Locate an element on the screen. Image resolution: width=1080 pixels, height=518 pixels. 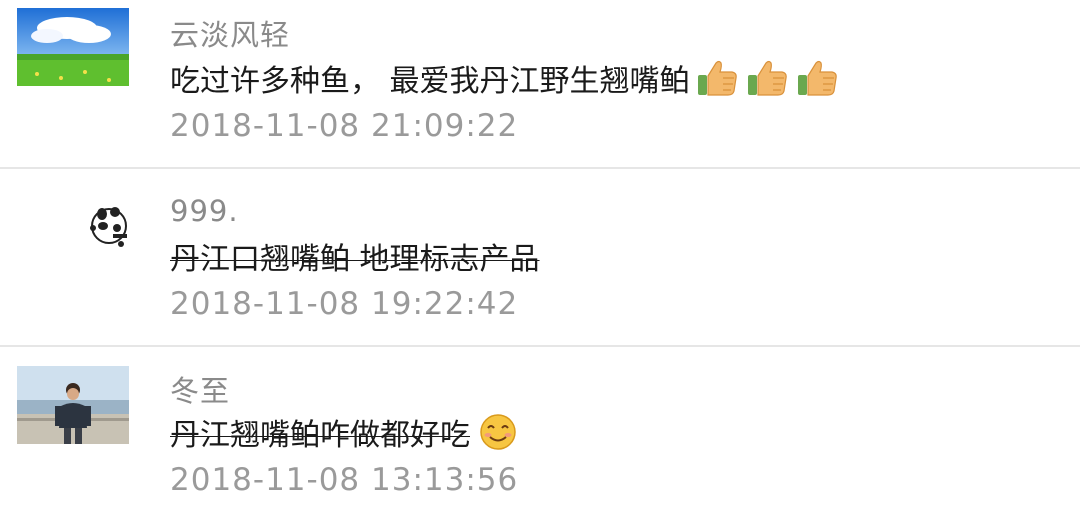
panda-avatar-icon is located at coordinates (73, 227).